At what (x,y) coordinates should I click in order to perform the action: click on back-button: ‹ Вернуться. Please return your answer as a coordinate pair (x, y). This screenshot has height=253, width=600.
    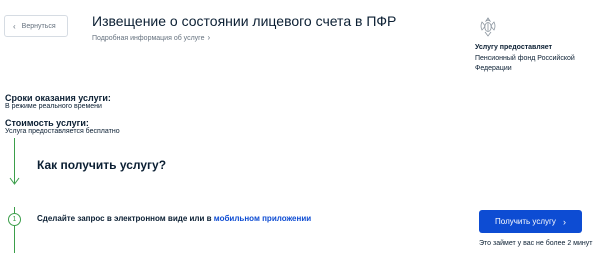
    Looking at the image, I should click on (36, 26).